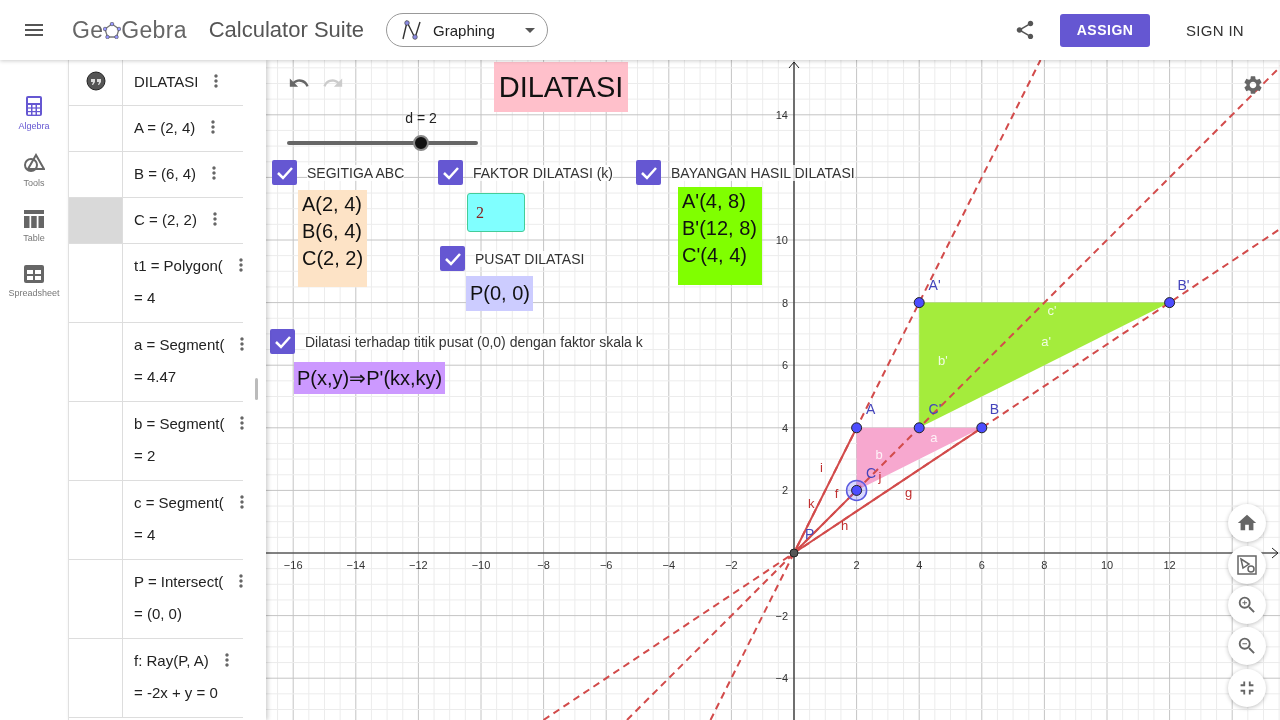  I want to click on zoom-out-icon, so click(1247, 646).